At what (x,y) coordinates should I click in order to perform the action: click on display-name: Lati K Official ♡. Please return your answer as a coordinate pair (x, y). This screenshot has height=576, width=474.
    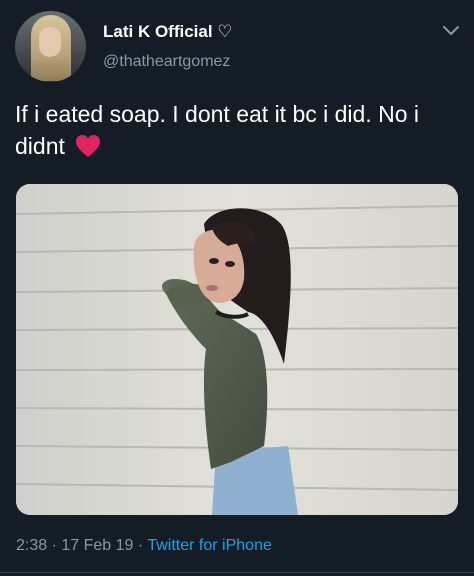
    Looking at the image, I should click on (168, 32).